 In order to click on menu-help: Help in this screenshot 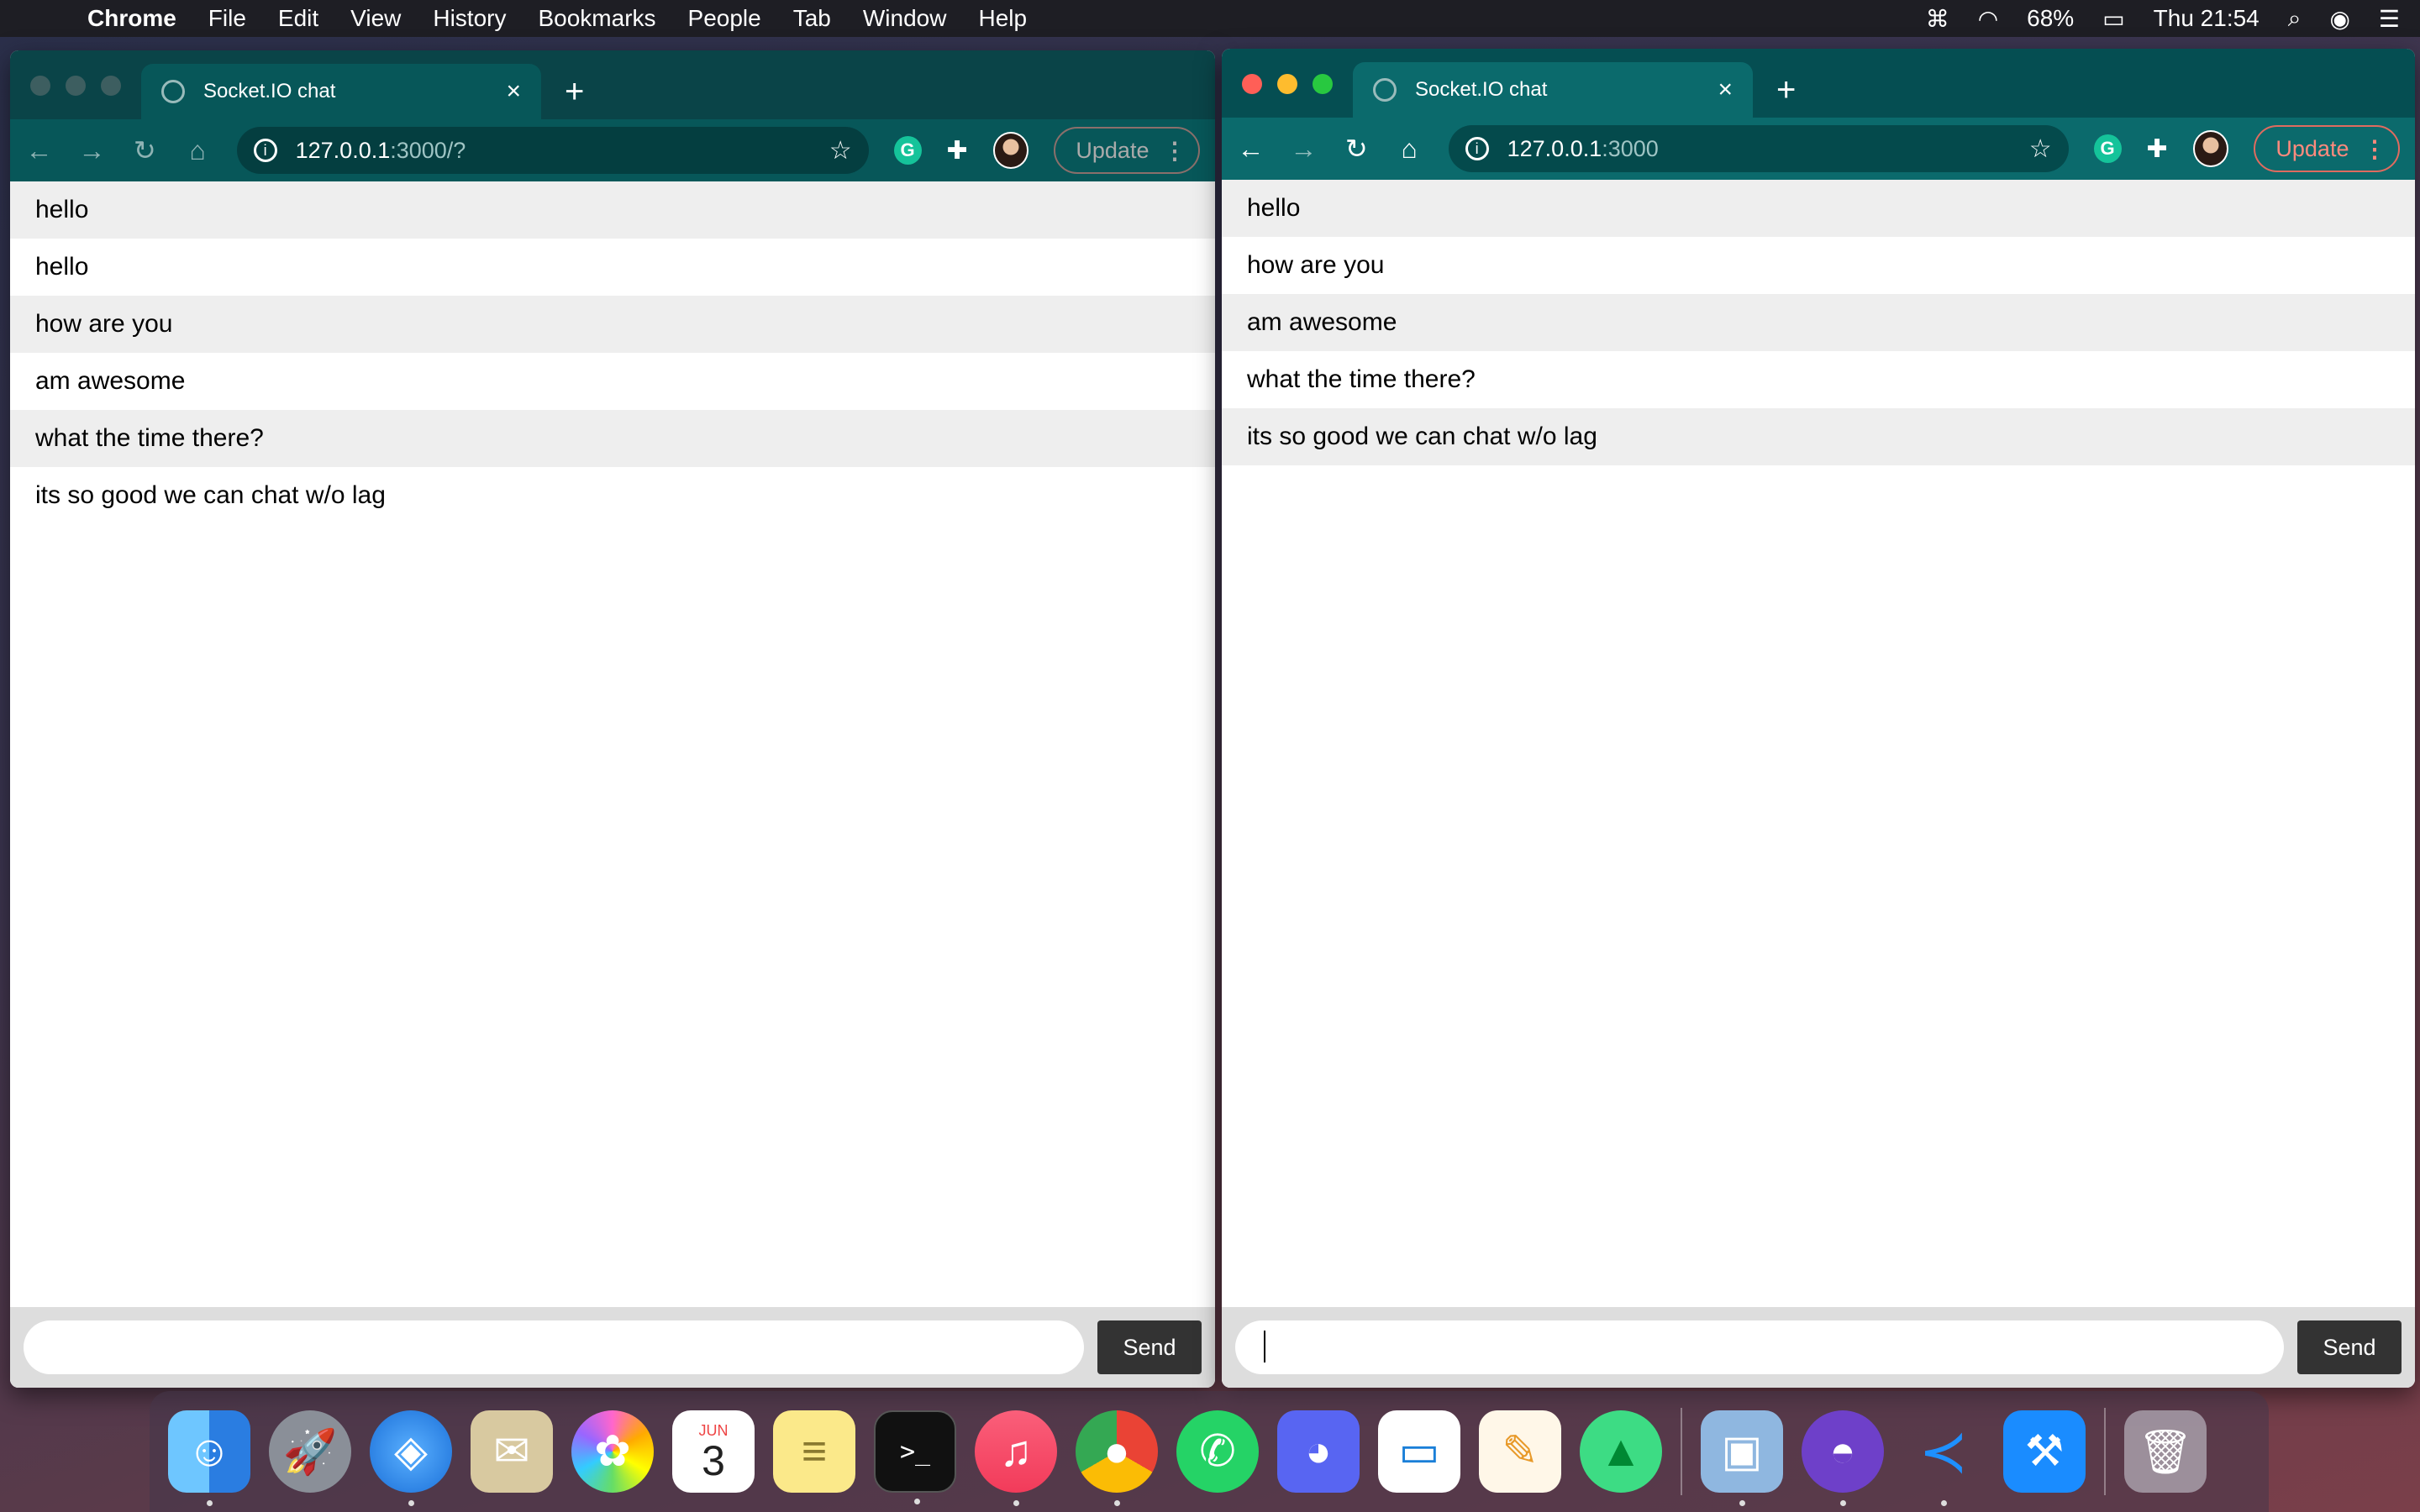, I will do `click(1002, 18)`.